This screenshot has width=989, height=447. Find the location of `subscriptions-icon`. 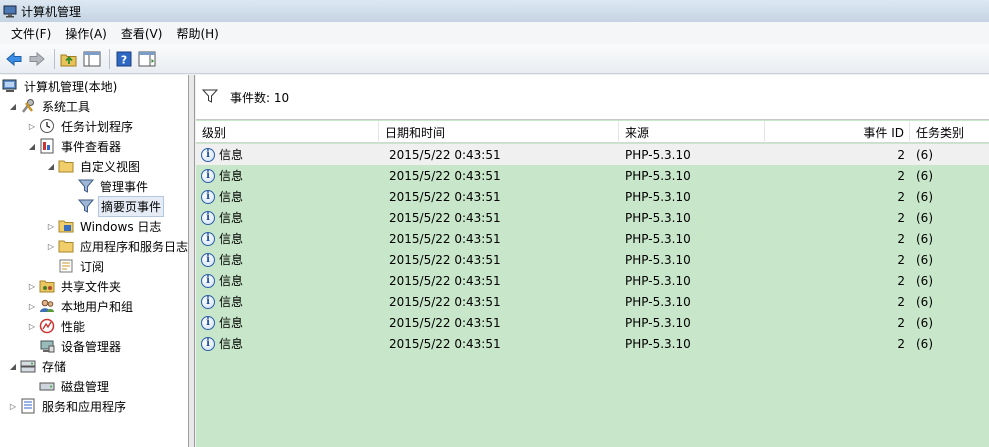

subscriptions-icon is located at coordinates (66, 266).